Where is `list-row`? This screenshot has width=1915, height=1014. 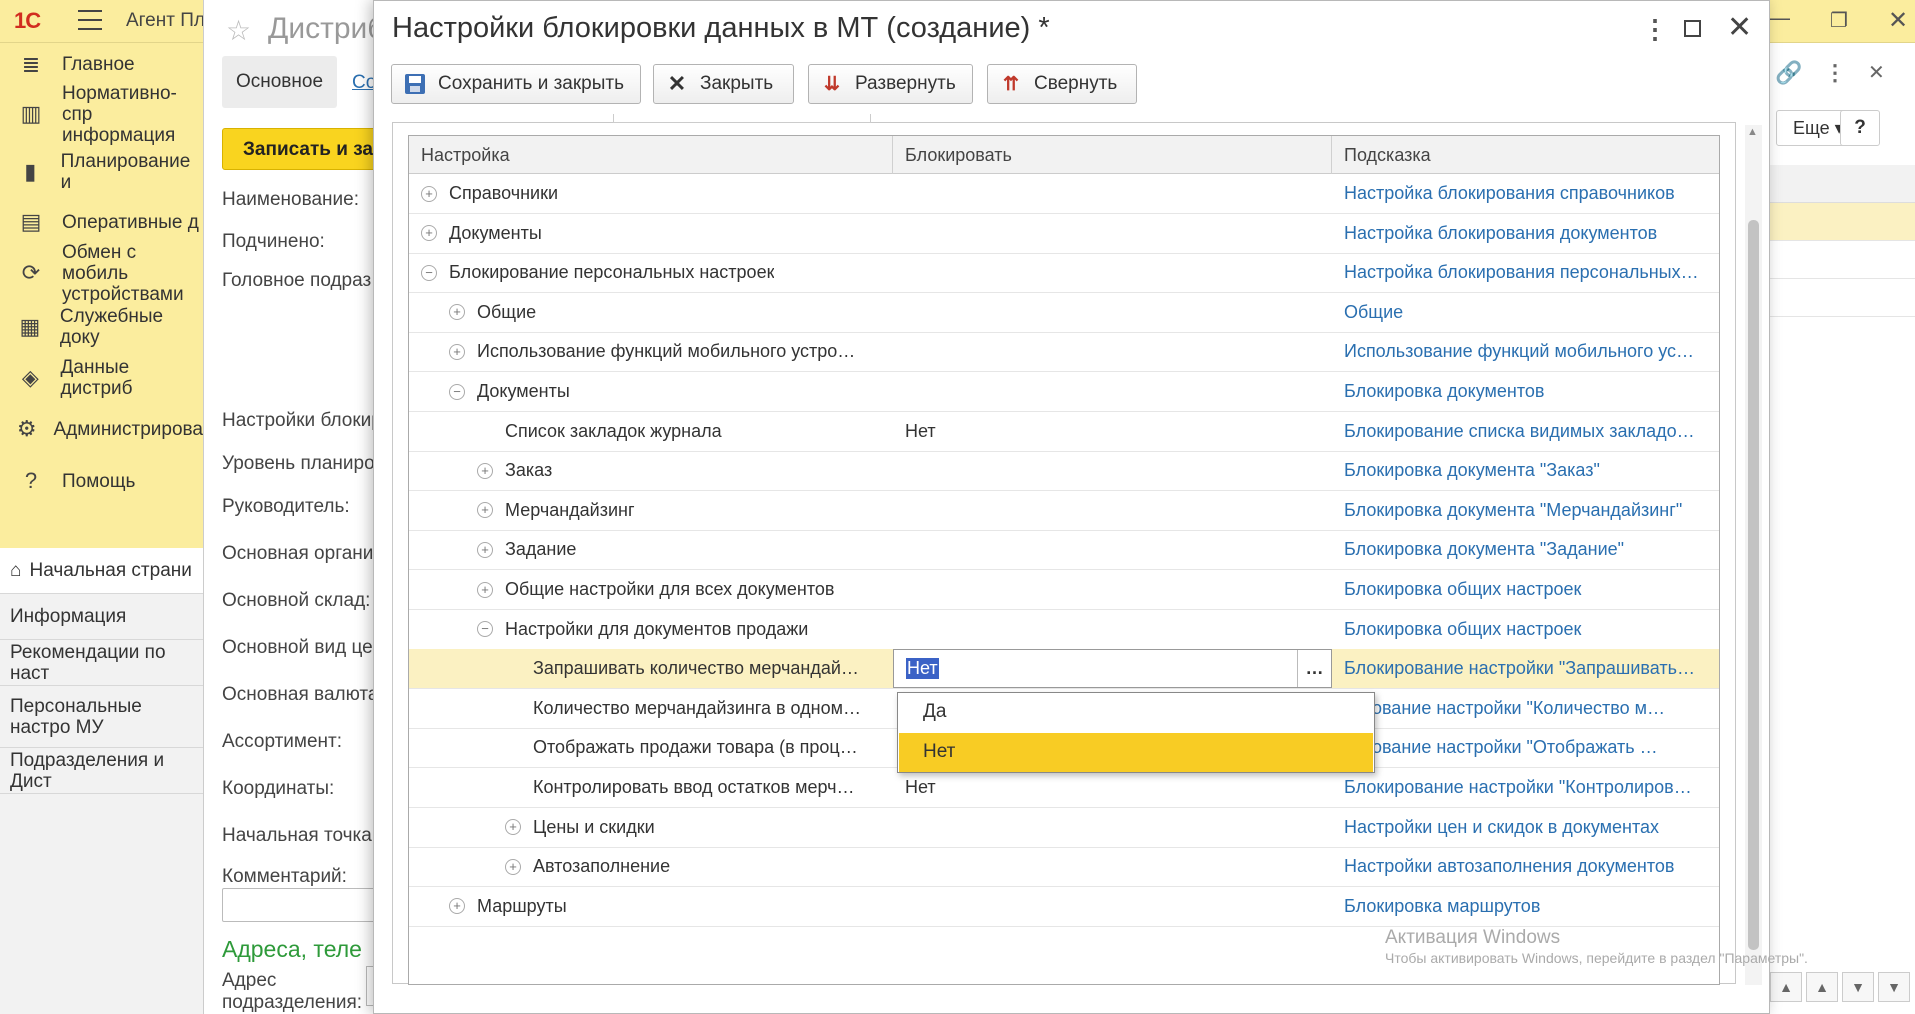
list-row is located at coordinates (1842, 298).